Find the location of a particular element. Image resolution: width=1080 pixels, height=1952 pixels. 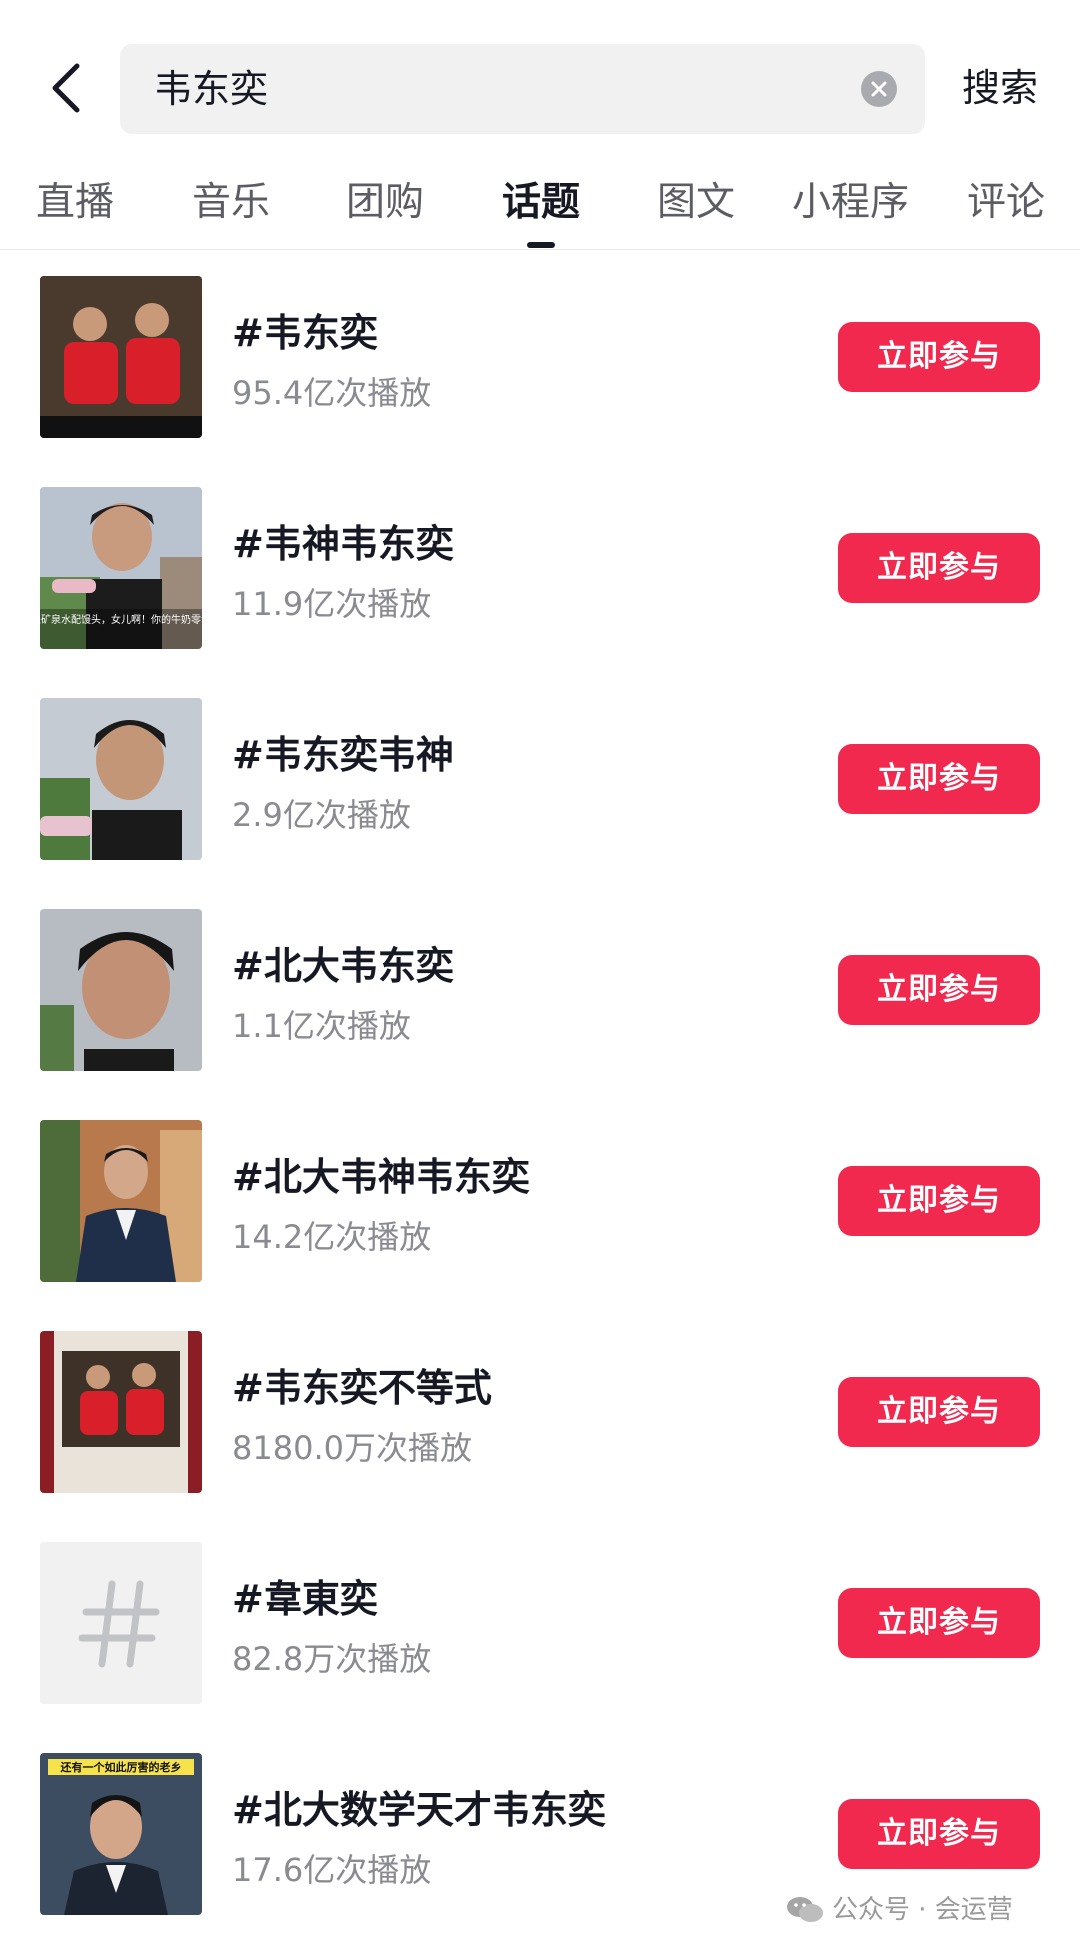

watermark-text: 公众号 · 会运营 is located at coordinates (922, 1910).